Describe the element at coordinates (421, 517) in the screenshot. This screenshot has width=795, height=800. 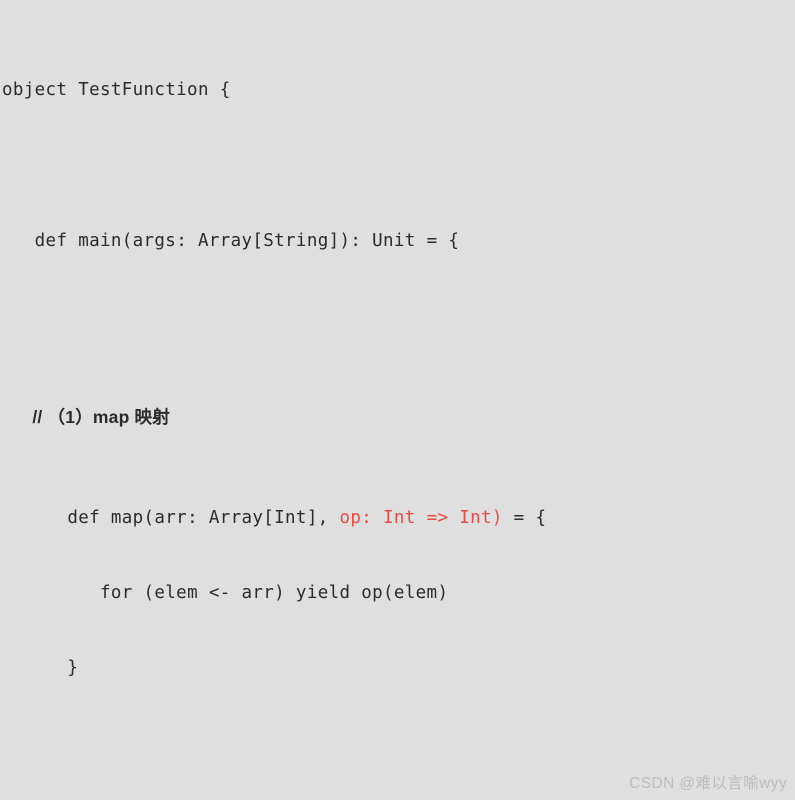
I see `code-highlight: op: Int => Int)` at that location.